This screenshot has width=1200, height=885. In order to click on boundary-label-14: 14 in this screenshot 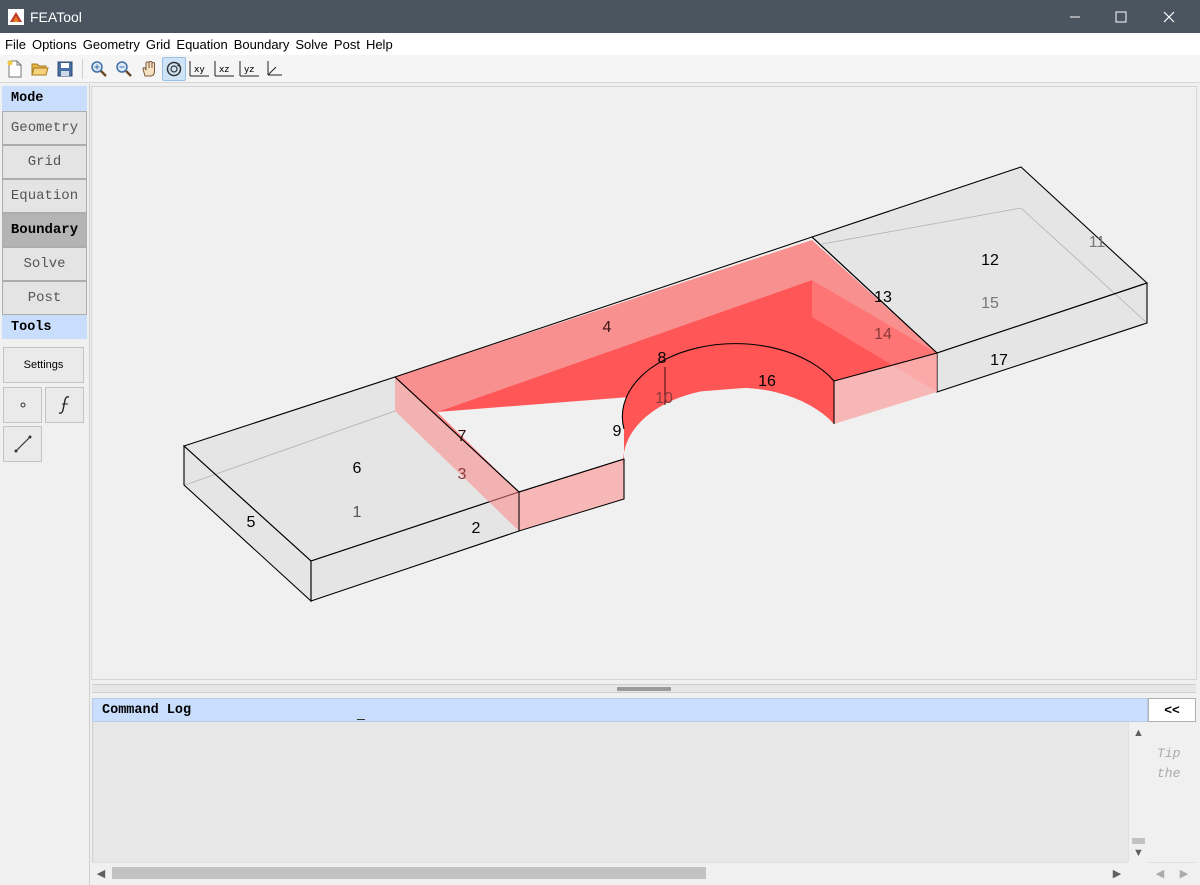, I will do `click(883, 334)`.